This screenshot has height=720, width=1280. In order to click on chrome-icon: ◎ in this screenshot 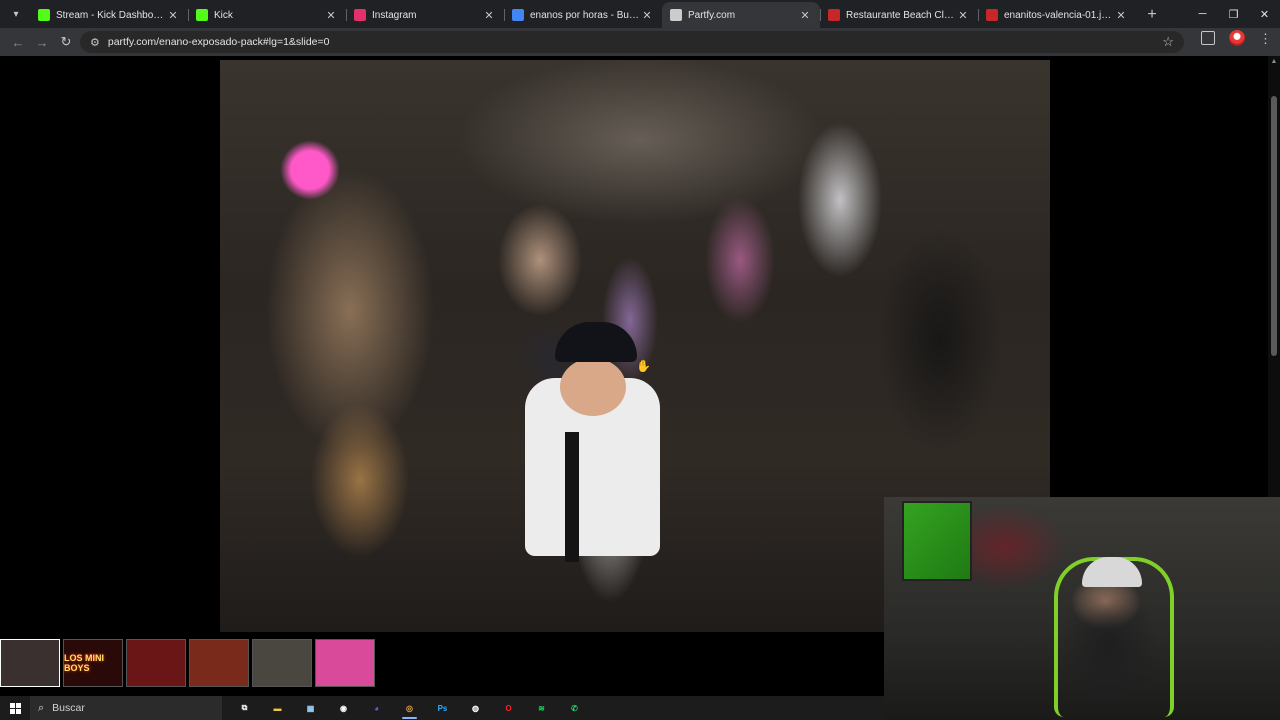, I will do `click(409, 708)`.